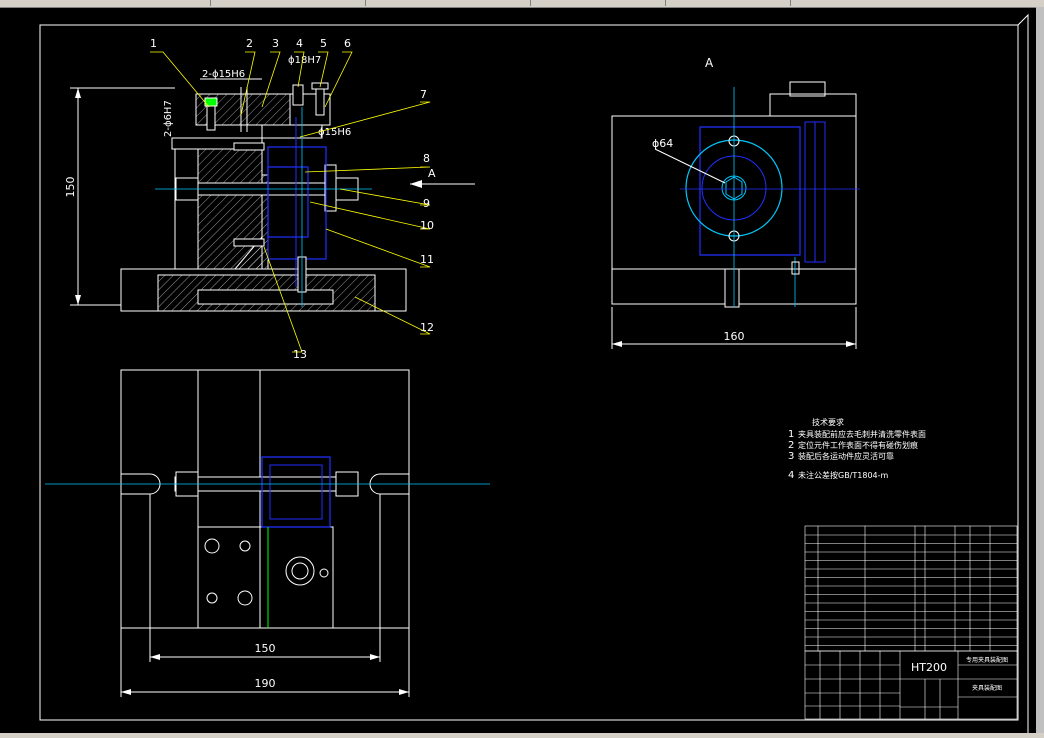 The height and width of the screenshot is (738, 1044). What do you see at coordinates (709, 63) in the screenshot?
I see `view-a-title: A` at bounding box center [709, 63].